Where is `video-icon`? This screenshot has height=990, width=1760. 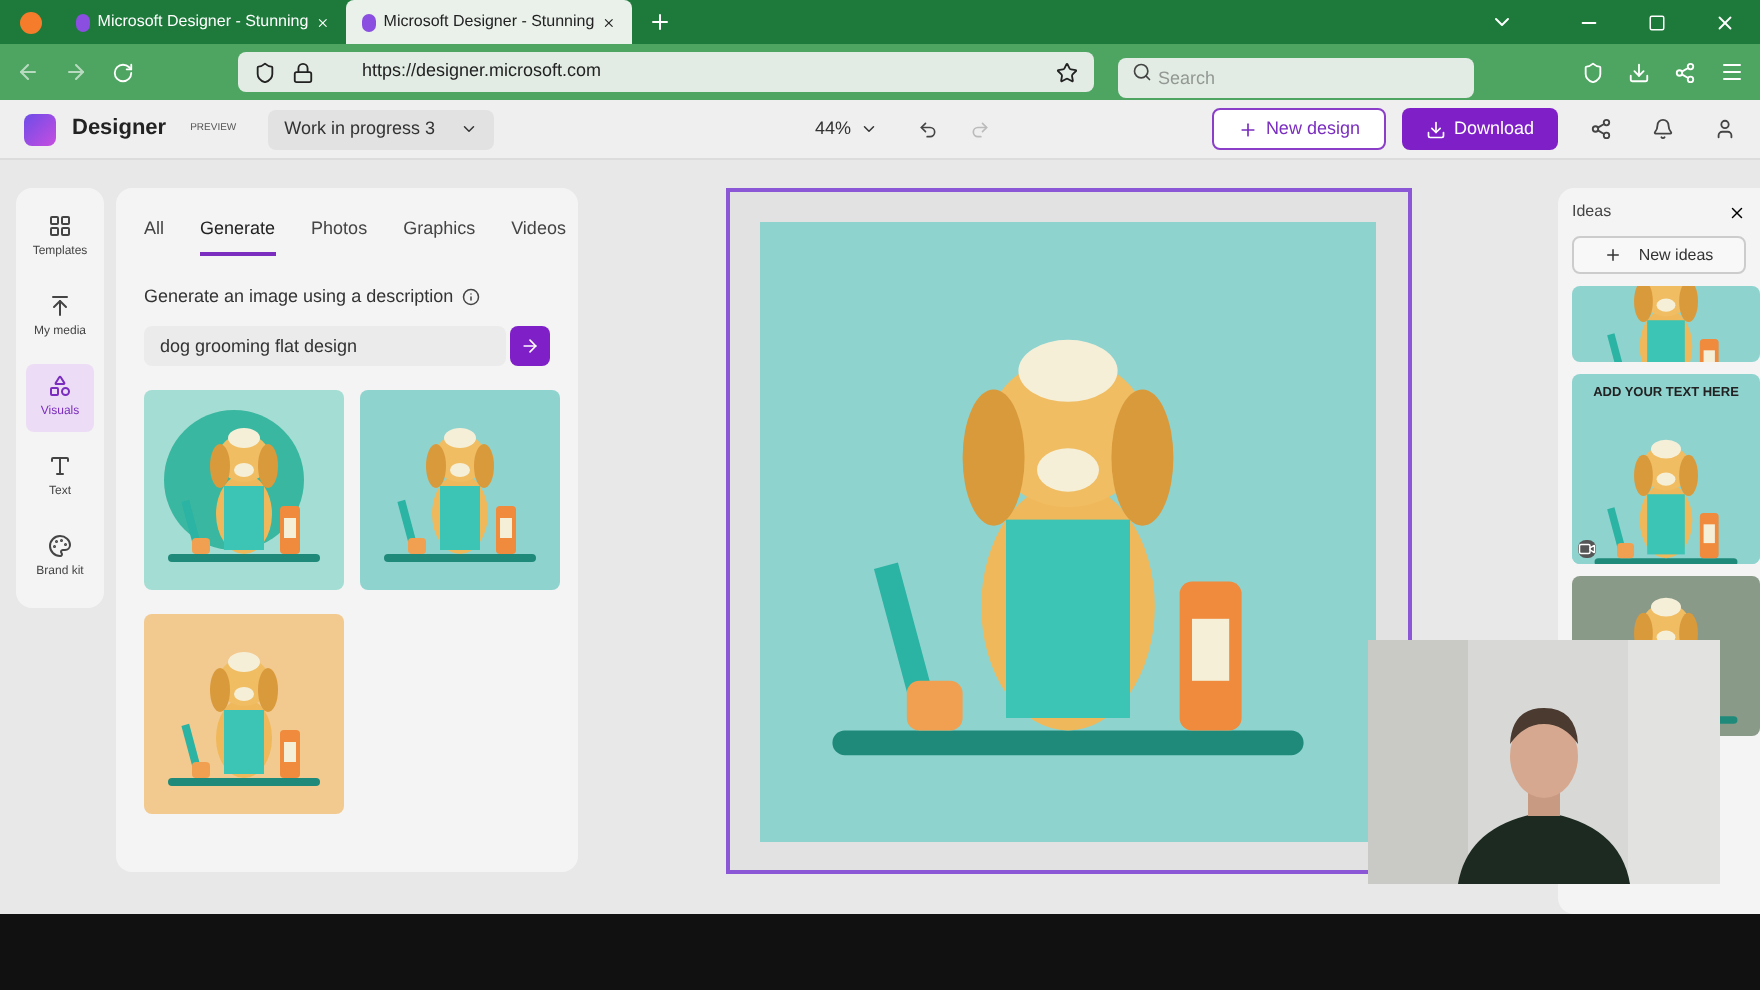 video-icon is located at coordinates (1587, 549).